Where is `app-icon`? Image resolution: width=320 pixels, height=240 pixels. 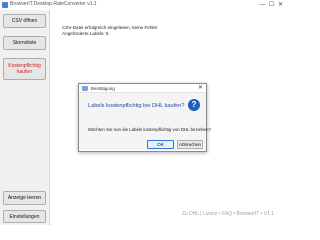 app-icon is located at coordinates (5, 5).